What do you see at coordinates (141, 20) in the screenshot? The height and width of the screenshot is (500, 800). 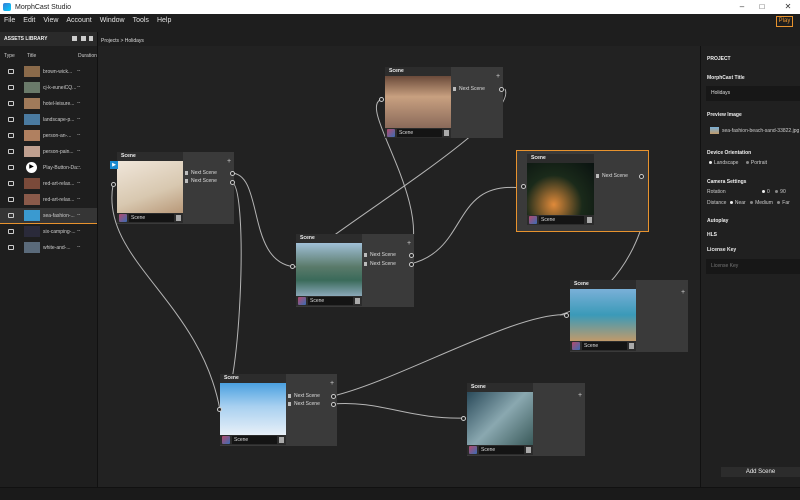 I see `menu-tools: Tools` at bounding box center [141, 20].